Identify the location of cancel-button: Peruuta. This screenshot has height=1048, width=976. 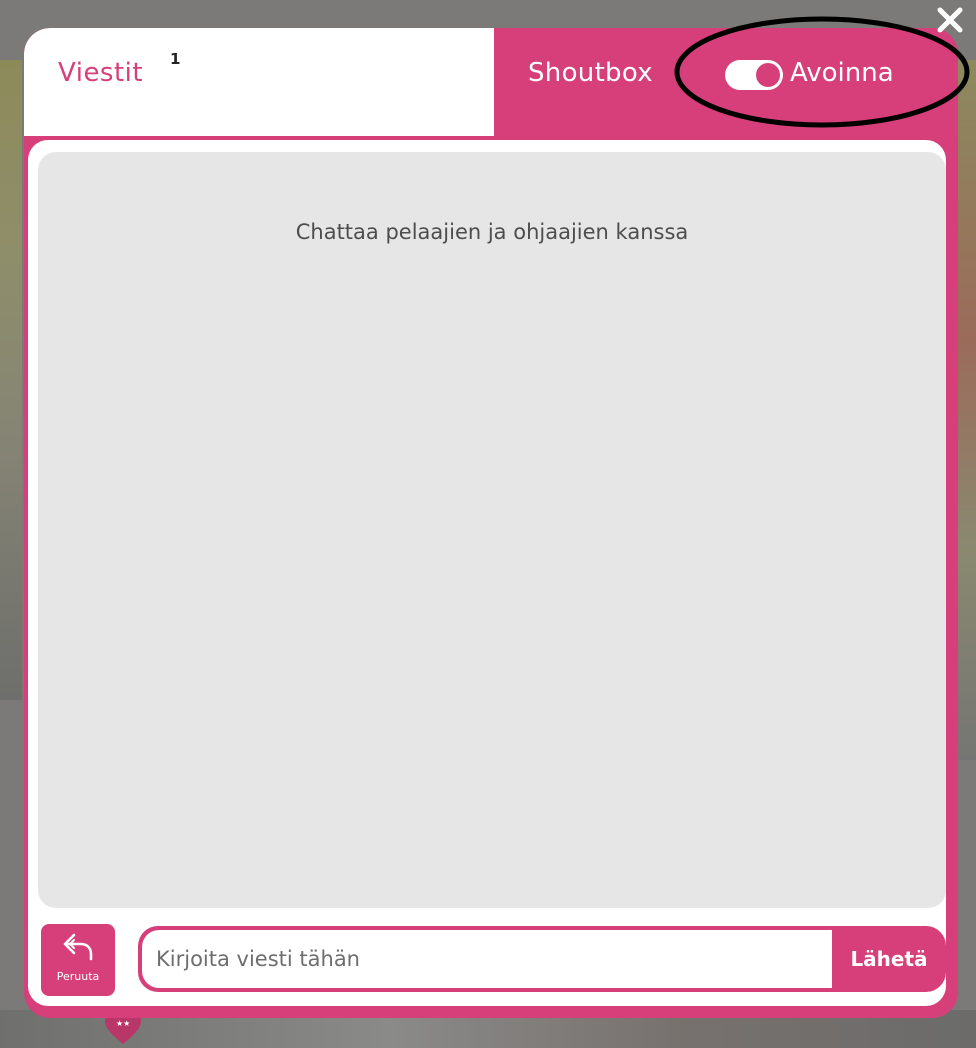
(78, 960).